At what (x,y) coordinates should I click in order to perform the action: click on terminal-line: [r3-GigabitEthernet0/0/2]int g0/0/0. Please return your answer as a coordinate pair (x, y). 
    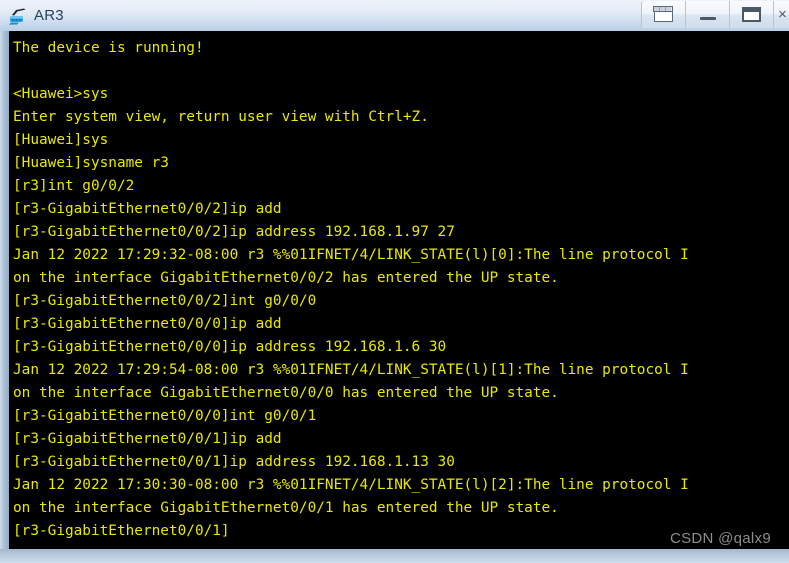
    Looking at the image, I should click on (165, 301).